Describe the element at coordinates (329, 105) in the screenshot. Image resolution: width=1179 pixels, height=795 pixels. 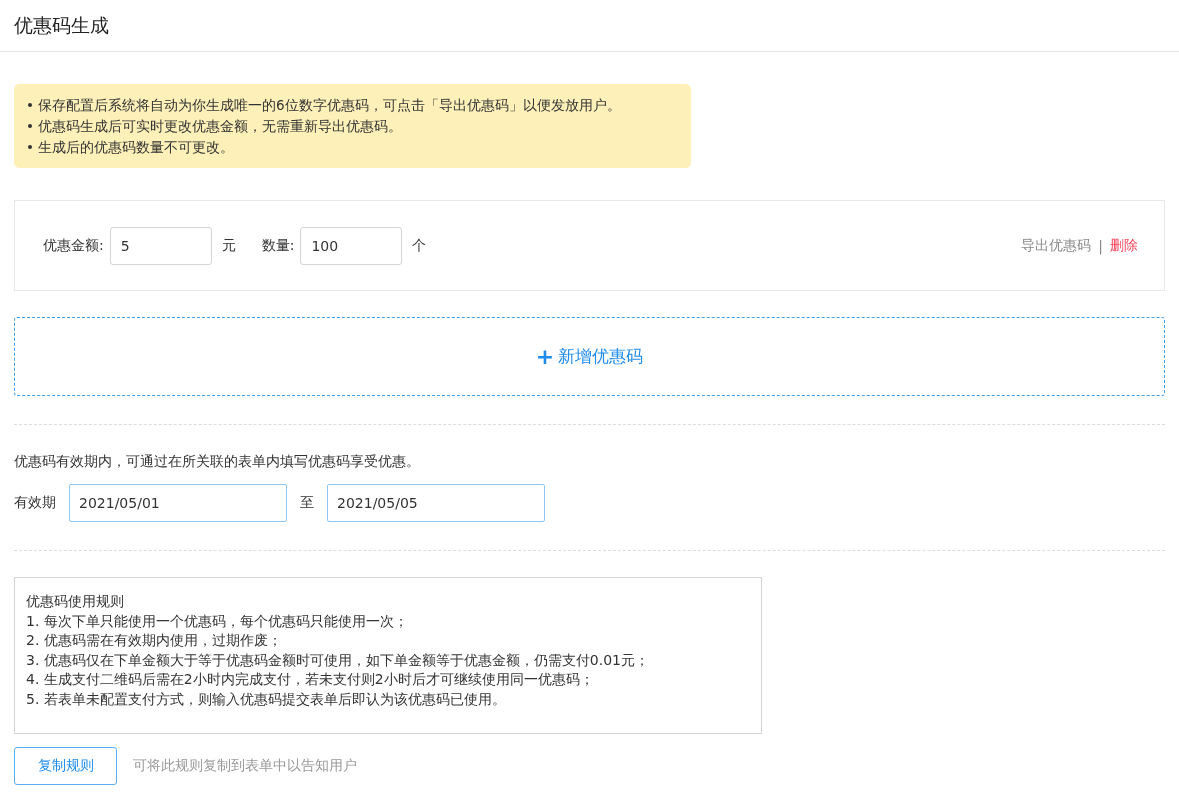
I see `notice-text: 保存配置后系统将自动为你生成唯一的6位数字优惠码，可点击「导出优惠码」以便发放用户。` at that location.